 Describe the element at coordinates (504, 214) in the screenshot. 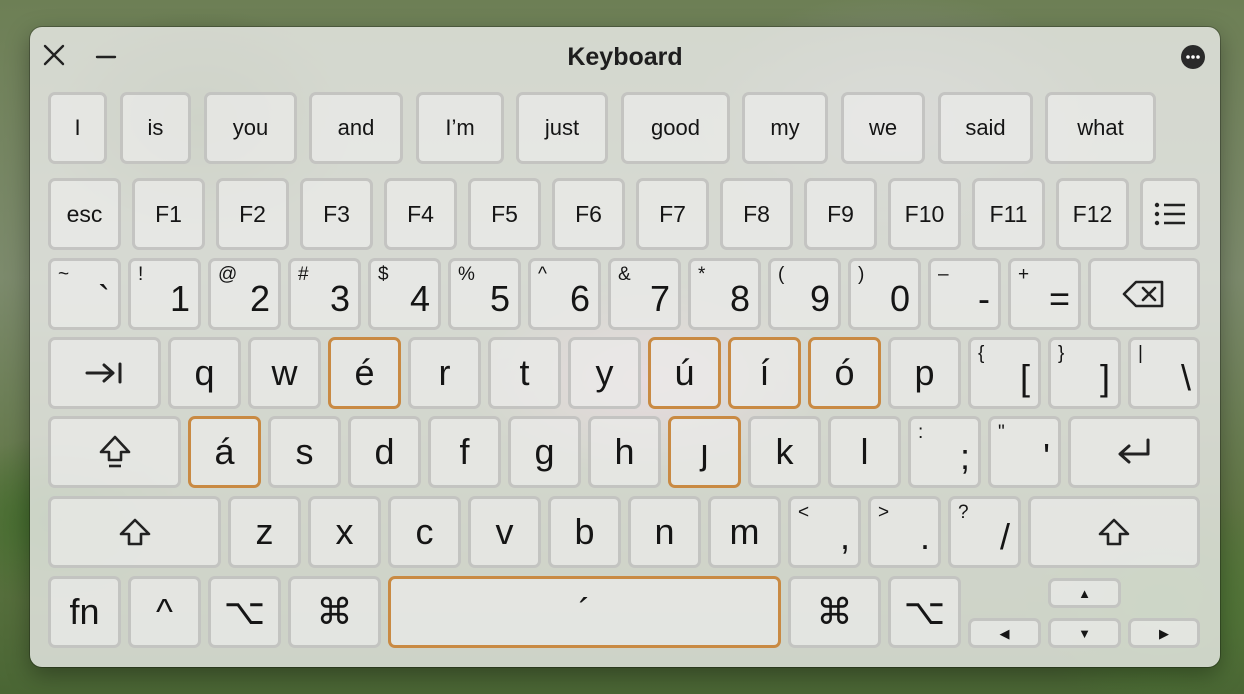

I see `f5-key: F5` at that location.